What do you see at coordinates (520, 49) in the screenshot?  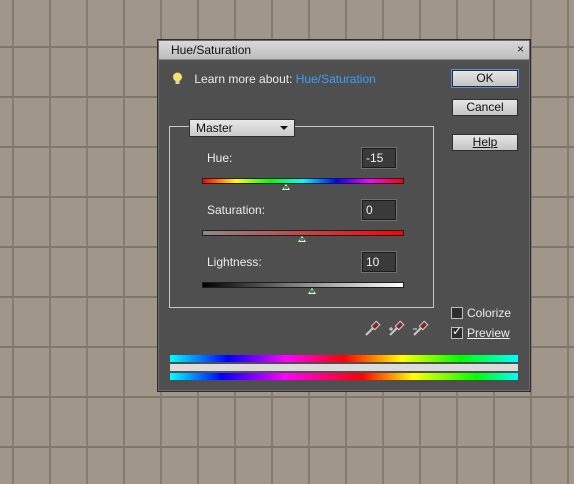 I see `close-icon: ×` at bounding box center [520, 49].